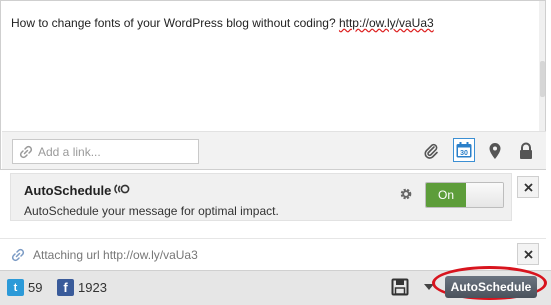 The height and width of the screenshot is (305, 551). I want to click on scrollbar-thumb, so click(542, 79).